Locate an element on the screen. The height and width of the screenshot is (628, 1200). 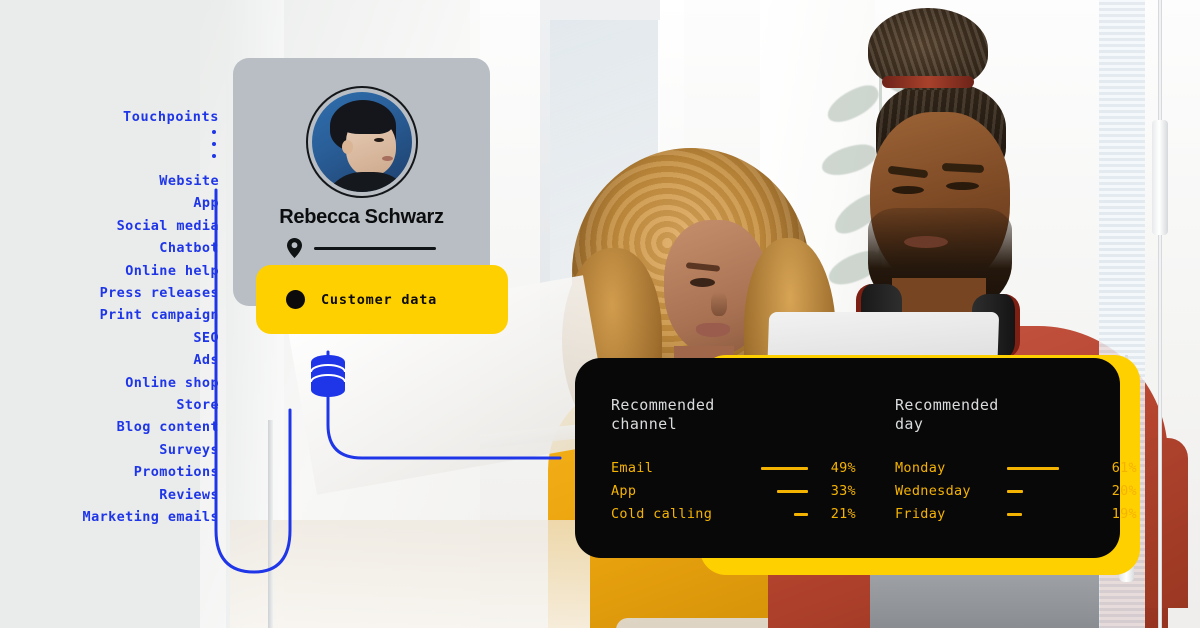
filled-circle-icon is located at coordinates (295, 299).